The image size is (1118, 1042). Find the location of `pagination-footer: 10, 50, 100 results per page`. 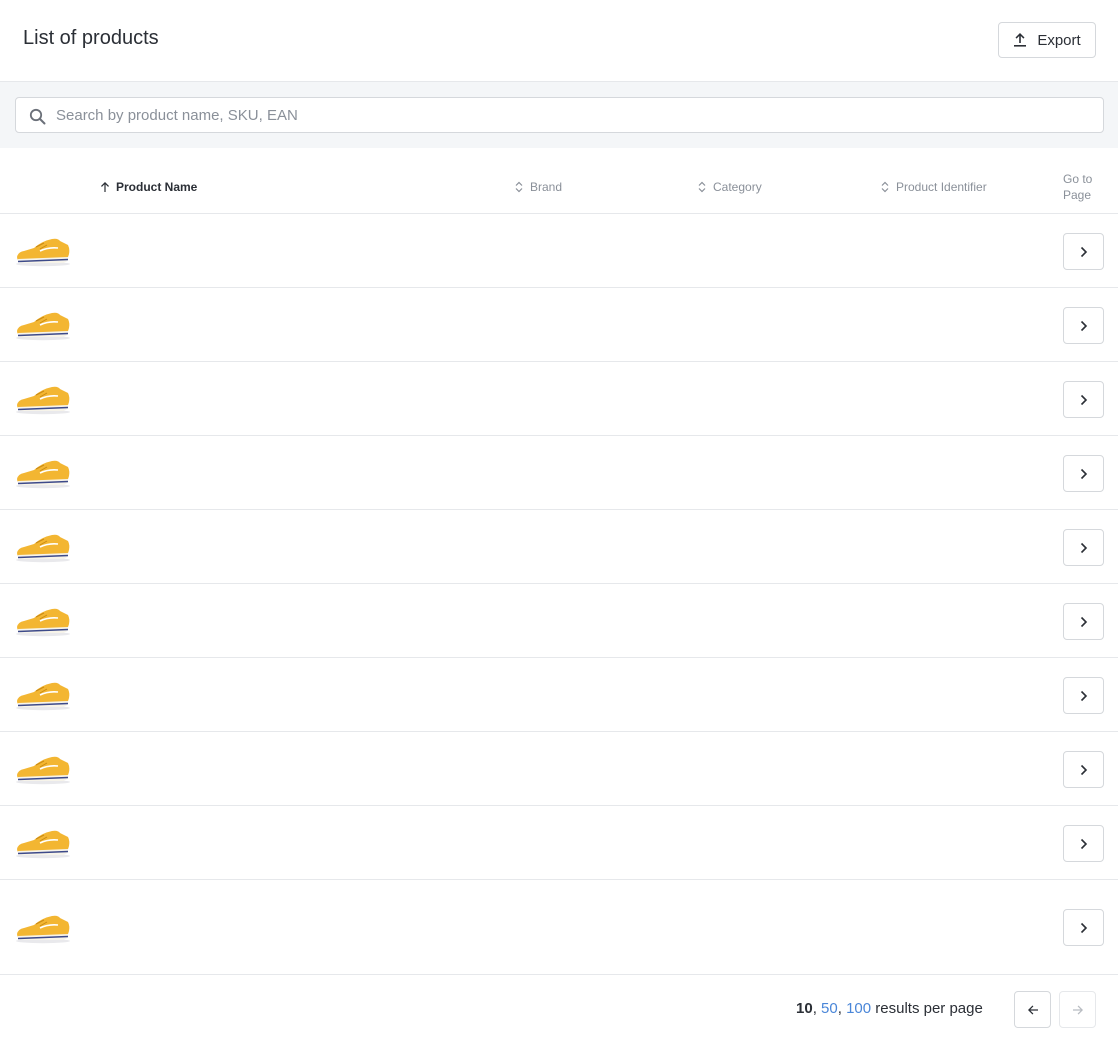

pagination-footer: 10, 50, 100 results per page is located at coordinates (559, 1008).